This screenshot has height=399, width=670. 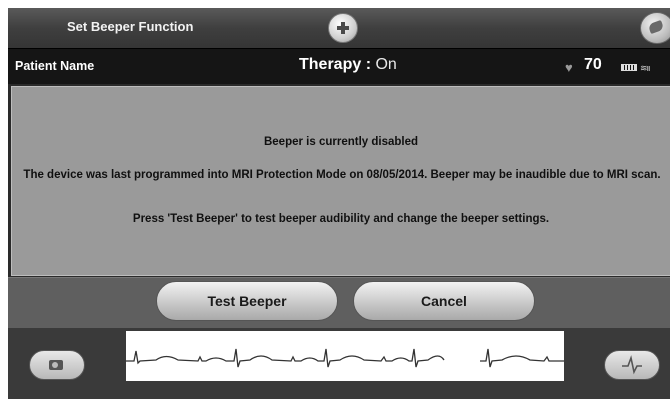 I want to click on therapy-value: On, so click(x=386, y=64).